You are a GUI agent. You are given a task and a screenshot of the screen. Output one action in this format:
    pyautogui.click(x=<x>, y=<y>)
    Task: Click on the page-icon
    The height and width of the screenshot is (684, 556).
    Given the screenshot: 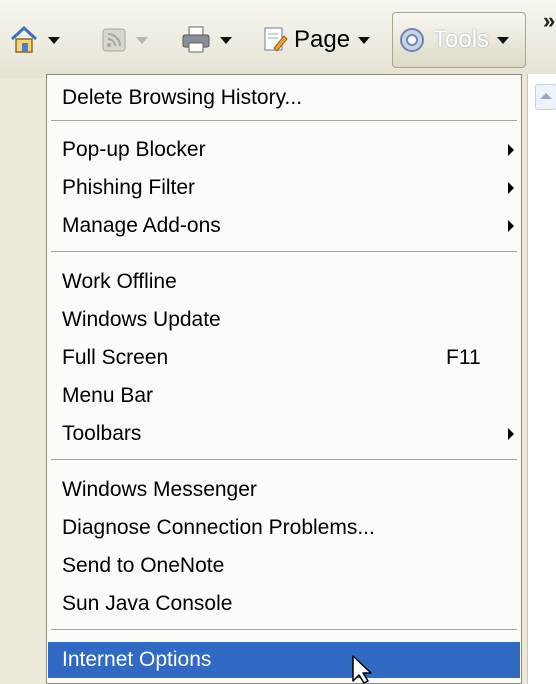 What is the action you would take?
    pyautogui.click(x=276, y=39)
    